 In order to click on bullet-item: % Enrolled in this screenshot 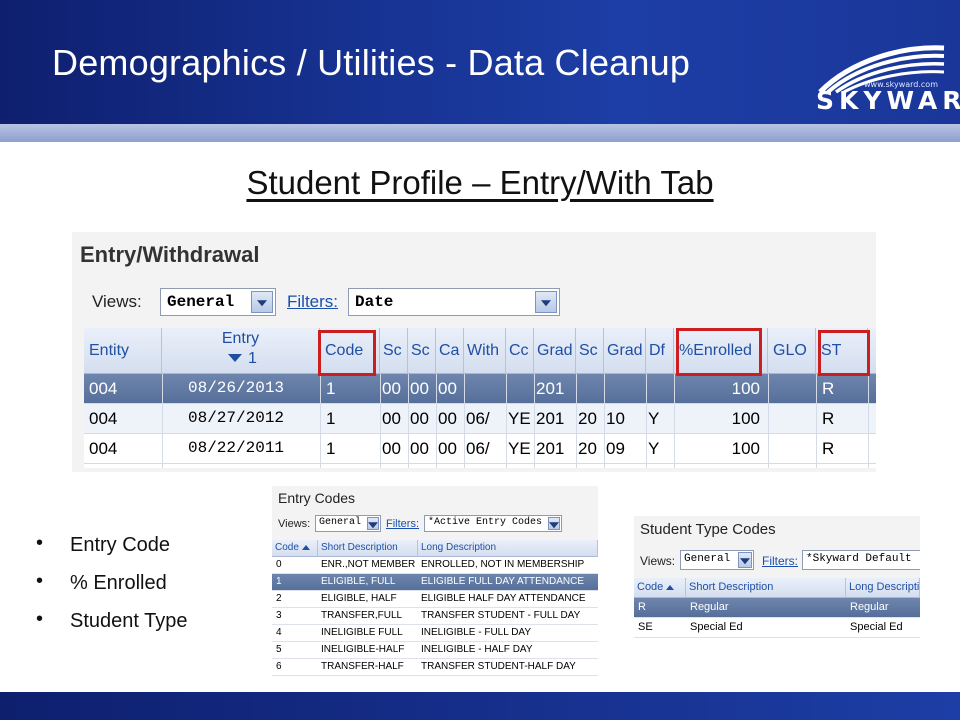, I will do `click(112, 590)`.